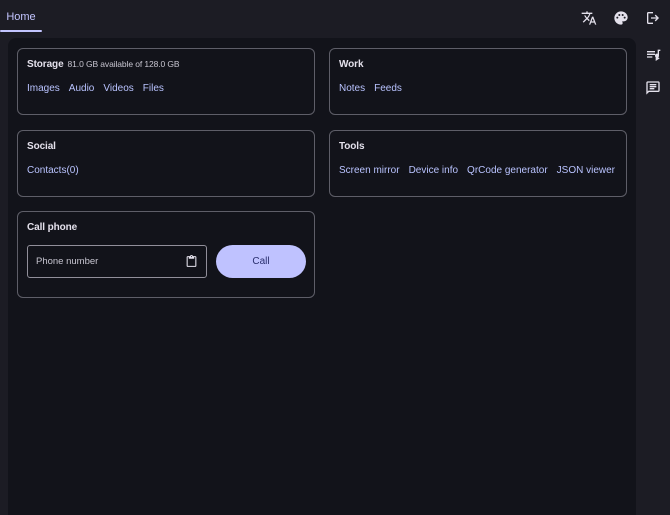 The height and width of the screenshot is (515, 670). I want to click on work-card: Work Notes Feeds, so click(478, 81).